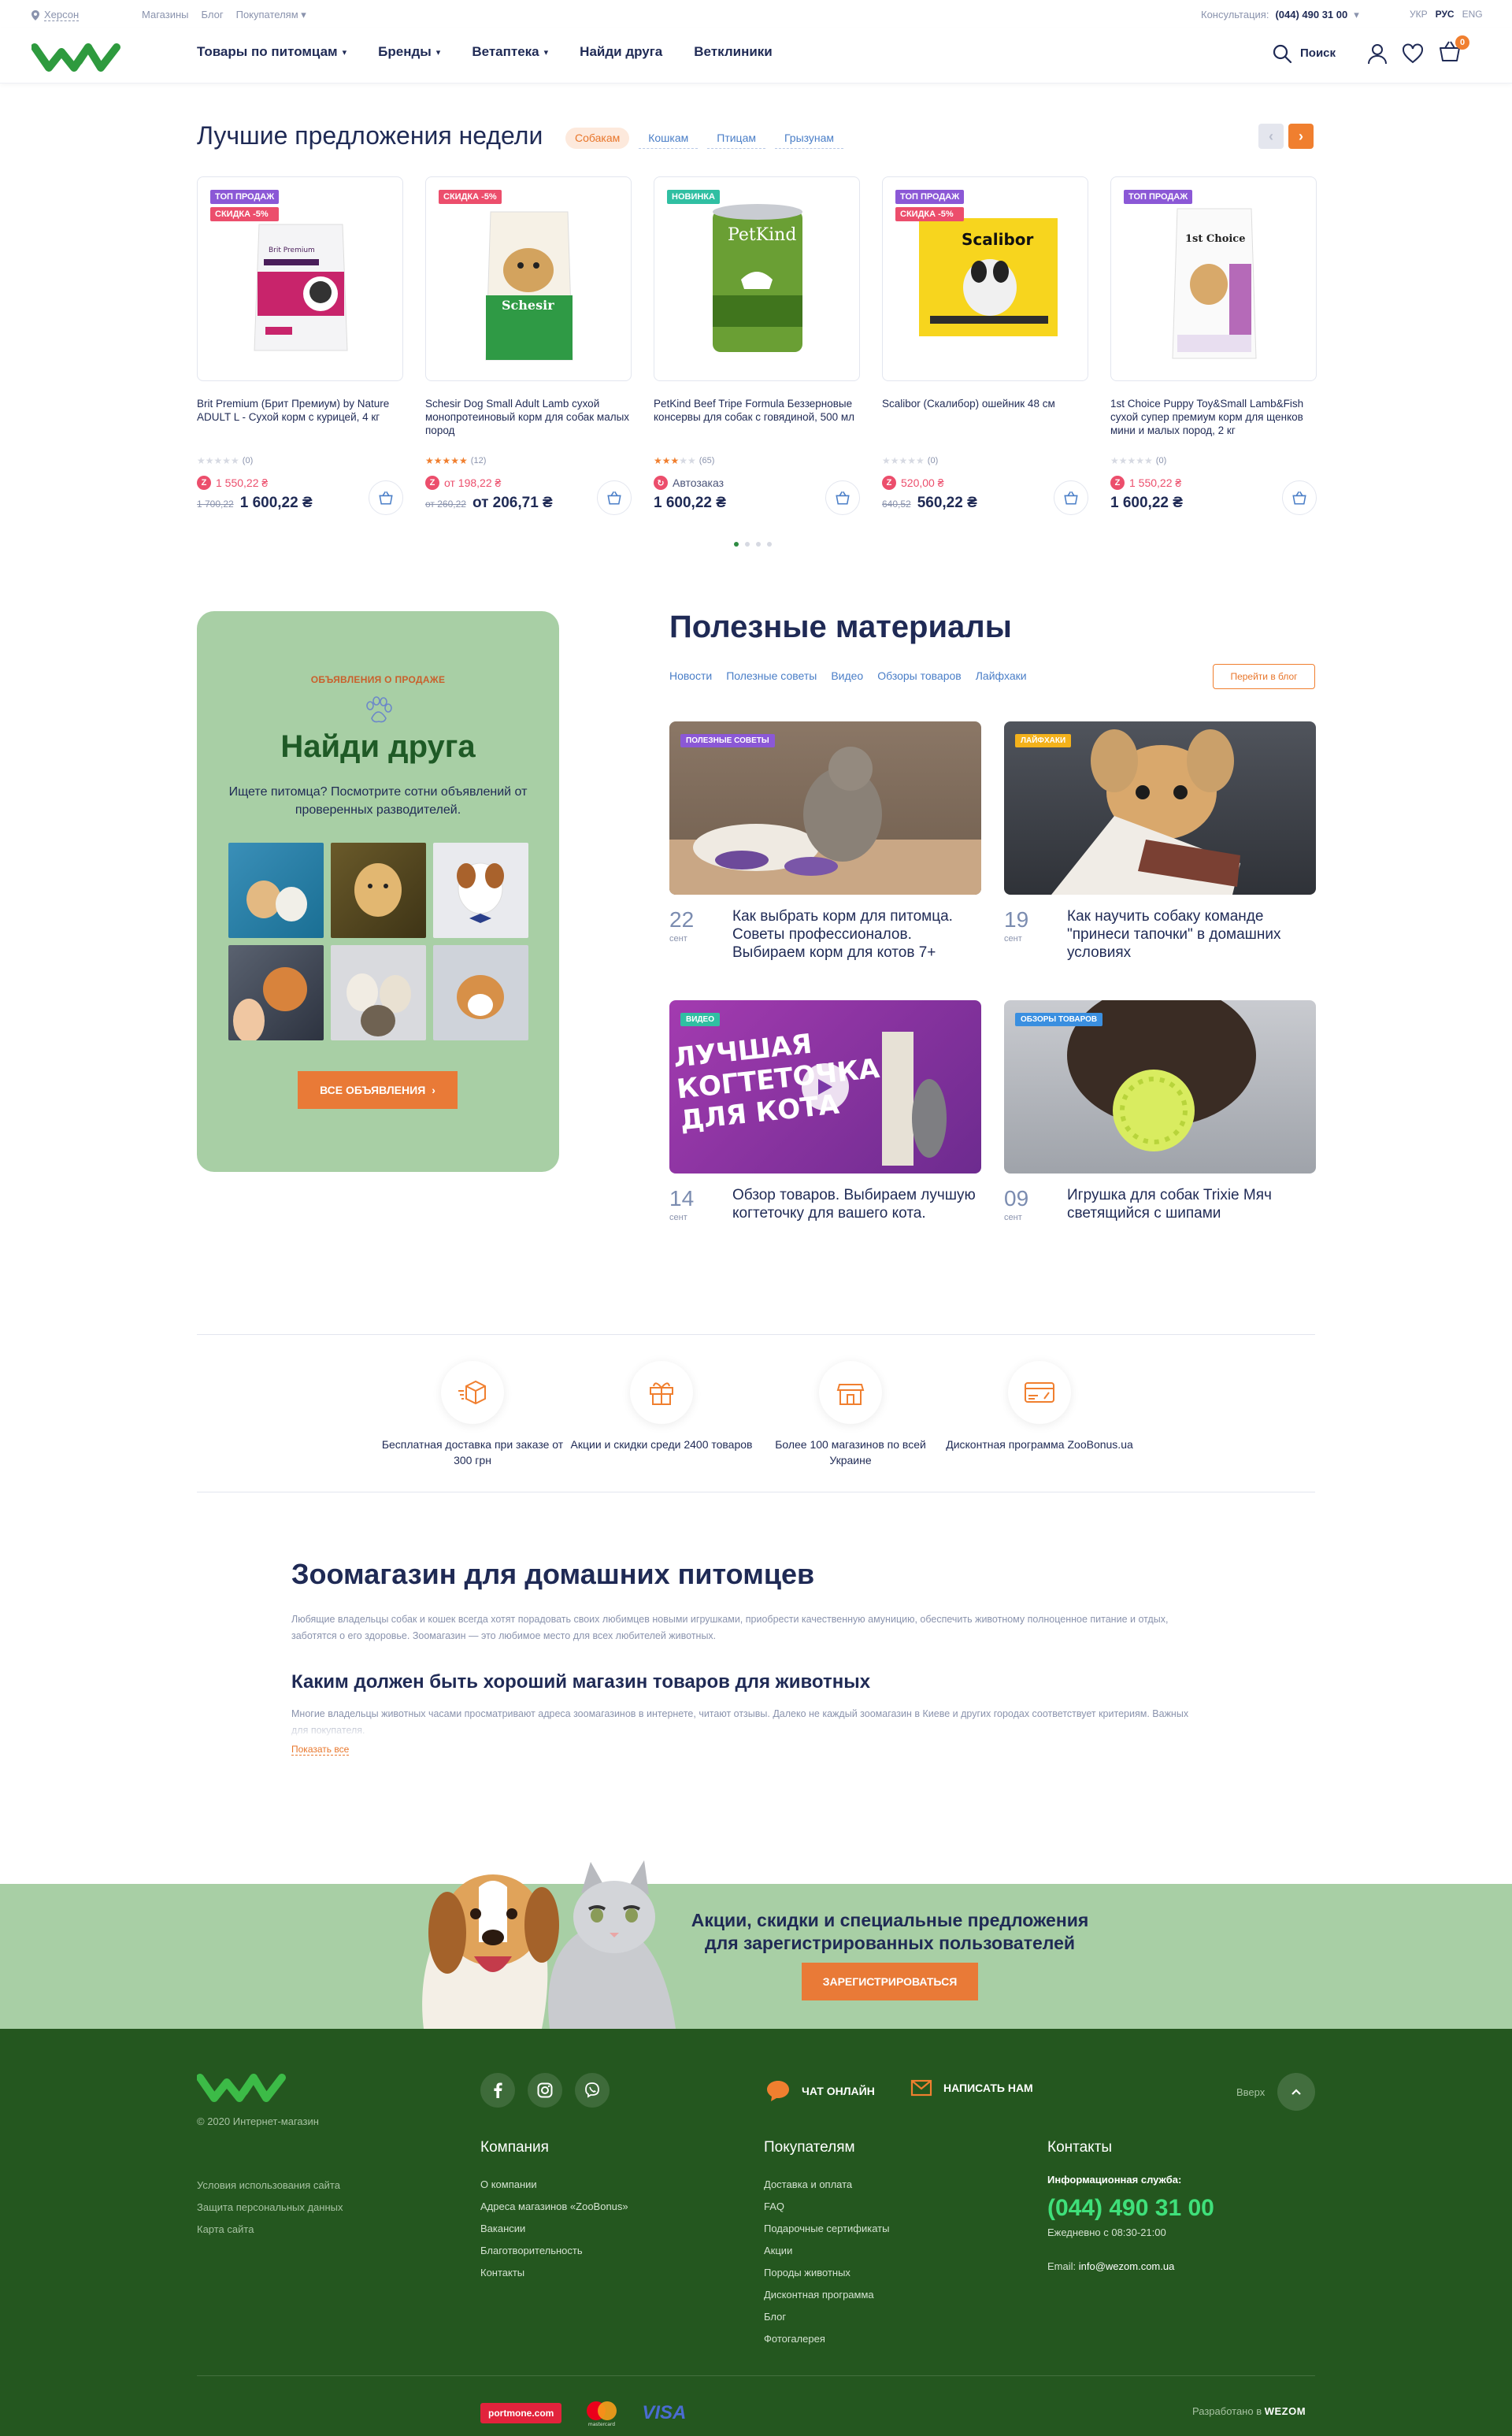  What do you see at coordinates (621, 52) in the screenshot?
I see `nav-find-friend: Найди друга` at bounding box center [621, 52].